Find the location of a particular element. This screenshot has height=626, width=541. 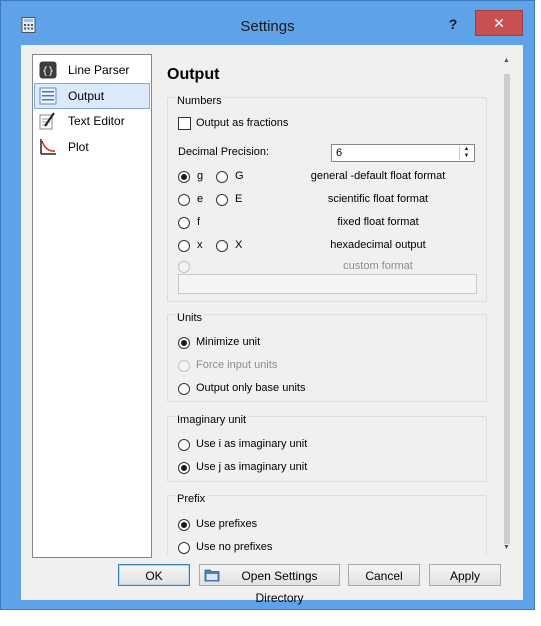

radio-label: Use prefixes is located at coordinates (227, 524).